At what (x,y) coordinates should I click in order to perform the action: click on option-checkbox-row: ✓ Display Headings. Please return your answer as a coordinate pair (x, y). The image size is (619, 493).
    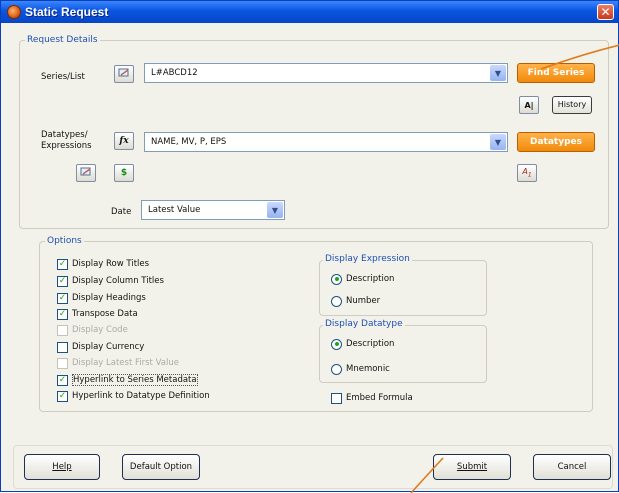
    Looking at the image, I should click on (101, 298).